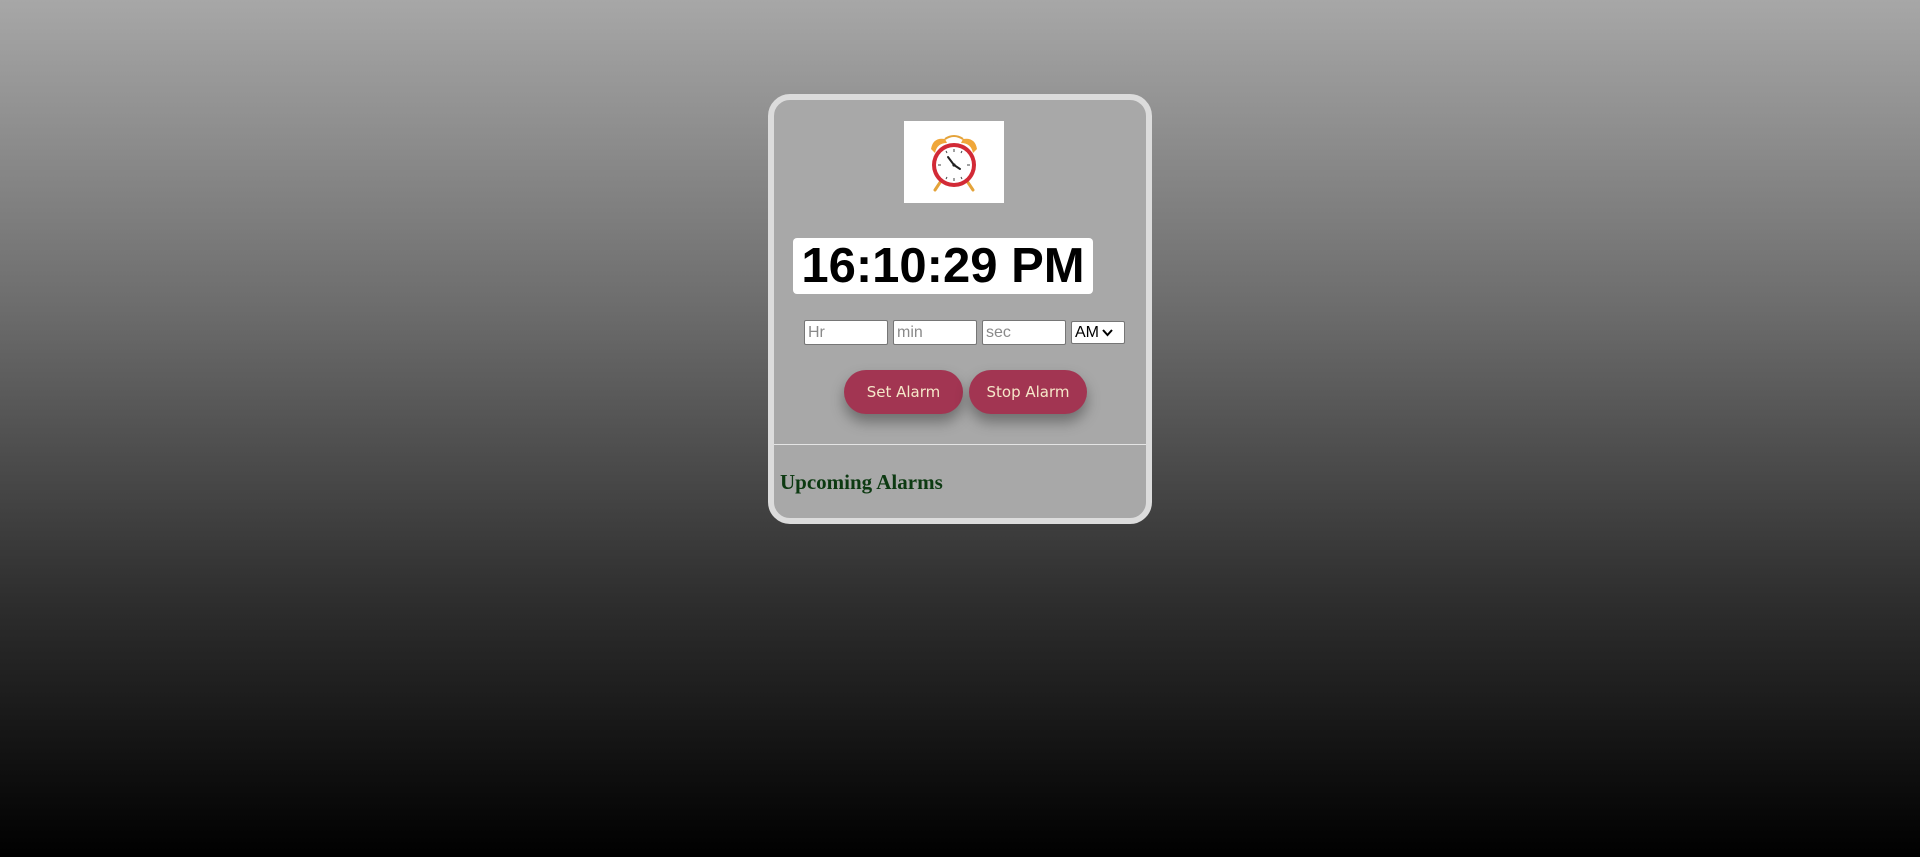 The image size is (1920, 857). I want to click on stop-alarm-button: Stop Alarm, so click(1028, 392).